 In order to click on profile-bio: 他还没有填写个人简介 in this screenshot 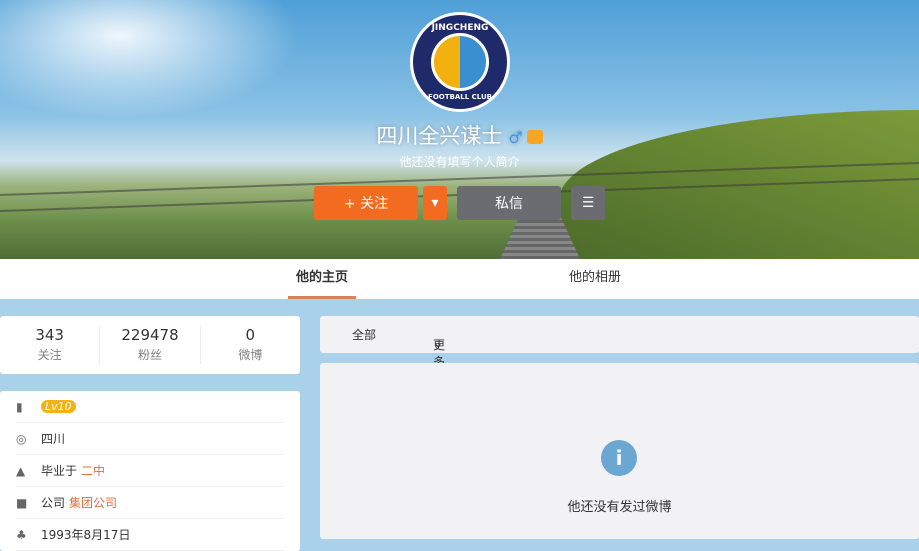, I will do `click(459, 162)`.